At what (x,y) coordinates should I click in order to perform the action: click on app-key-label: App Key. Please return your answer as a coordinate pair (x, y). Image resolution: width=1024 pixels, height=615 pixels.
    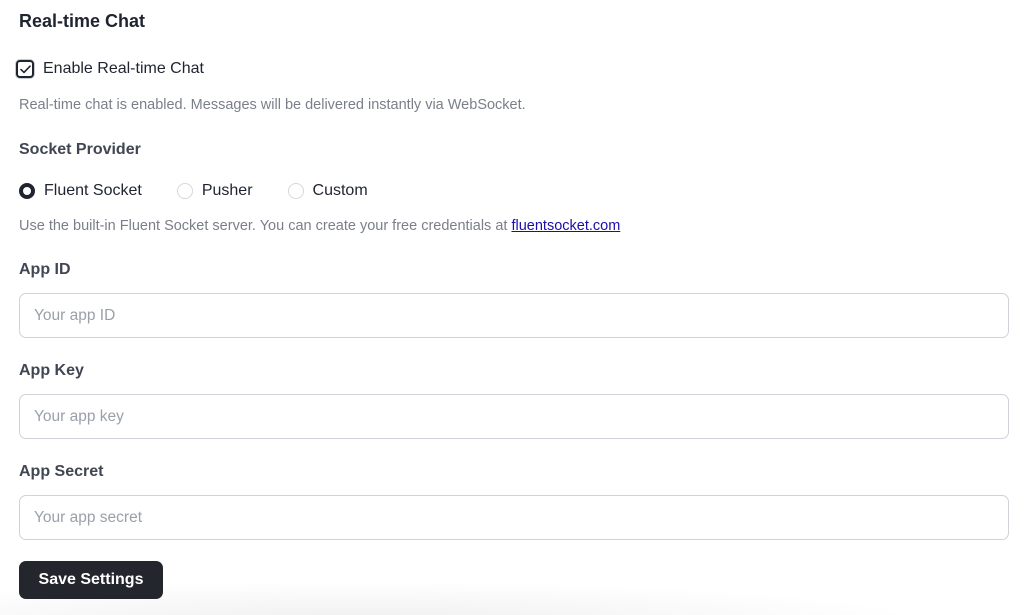
    Looking at the image, I should click on (51, 370).